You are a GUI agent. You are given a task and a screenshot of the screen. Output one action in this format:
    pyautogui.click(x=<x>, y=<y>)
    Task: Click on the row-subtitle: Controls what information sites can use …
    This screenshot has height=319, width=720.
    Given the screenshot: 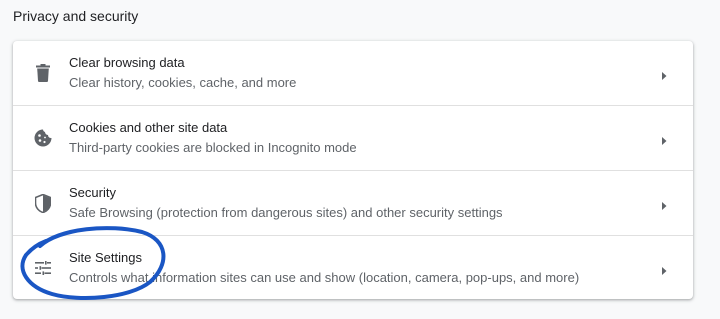 What is the action you would take?
    pyautogui.click(x=324, y=277)
    